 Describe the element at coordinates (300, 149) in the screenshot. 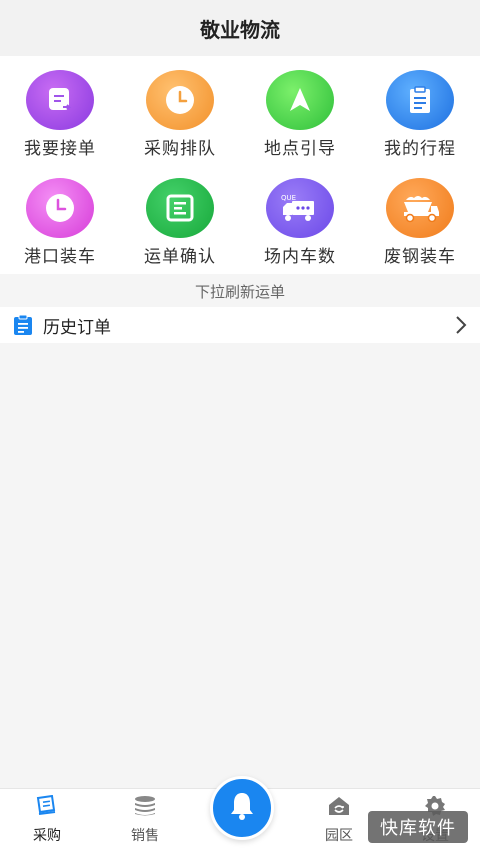

I see `feature-label: 地点引导` at that location.